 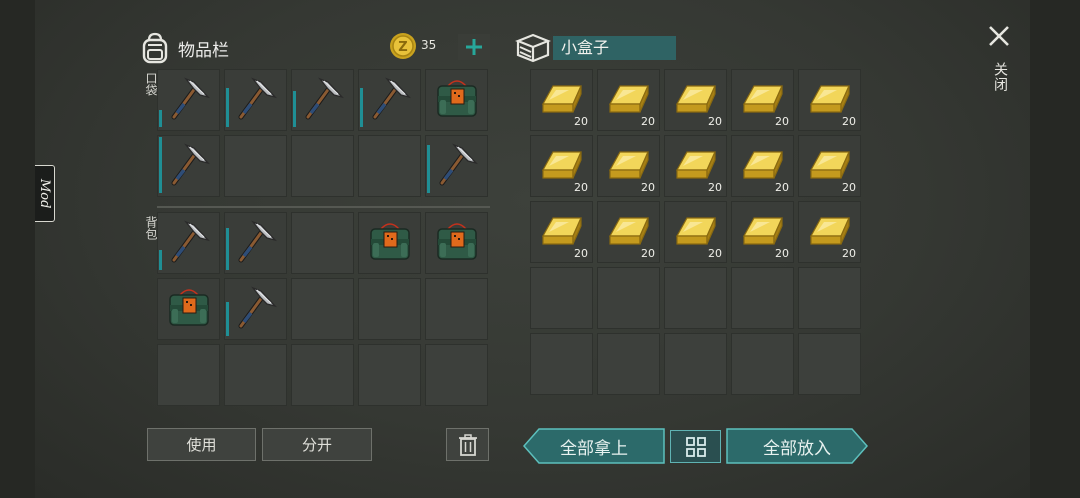 I want to click on grid-sort-icon, so click(x=695, y=446).